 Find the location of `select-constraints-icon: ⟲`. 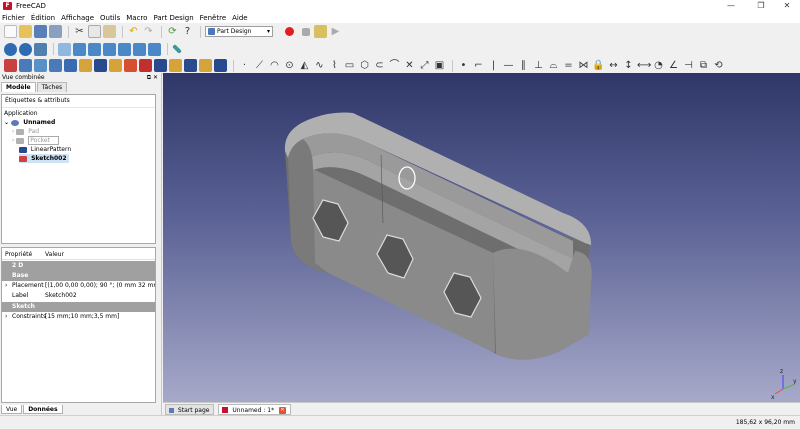

select-constraints-icon: ⟲ is located at coordinates (718, 65).